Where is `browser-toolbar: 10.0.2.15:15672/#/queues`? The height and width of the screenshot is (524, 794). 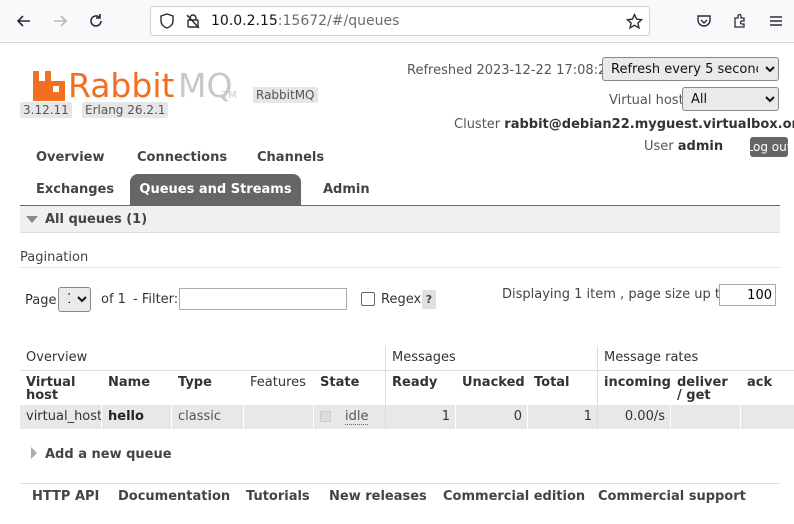
browser-toolbar: 10.0.2.15:15672/#/queues is located at coordinates (397, 21).